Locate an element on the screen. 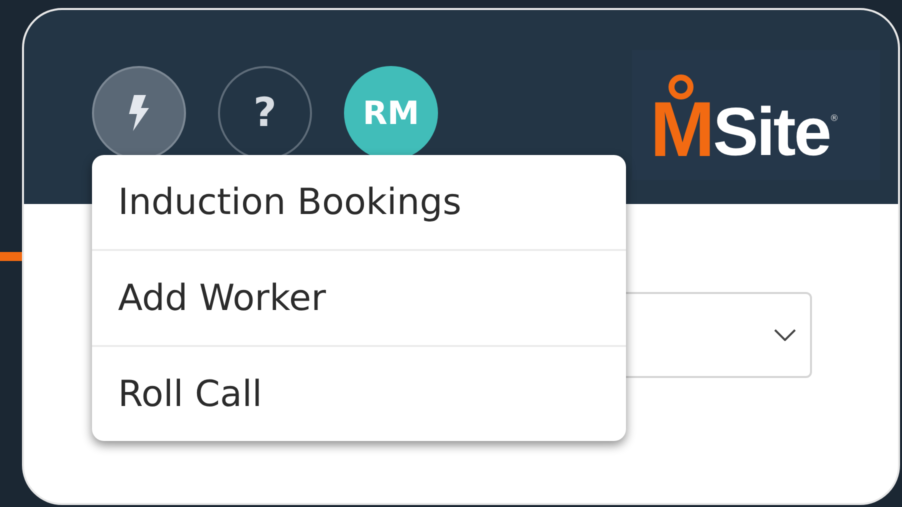 This screenshot has width=902, height=507. lightning-icon is located at coordinates (139, 113).